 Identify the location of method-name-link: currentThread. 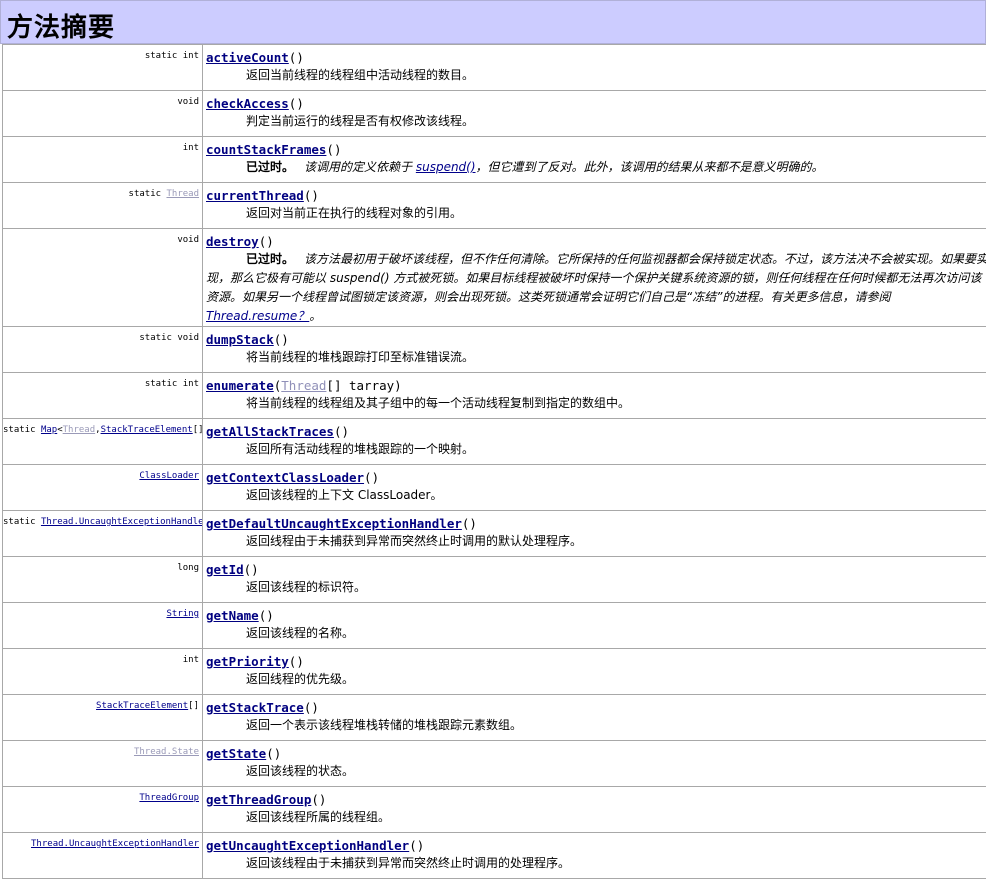
(255, 195).